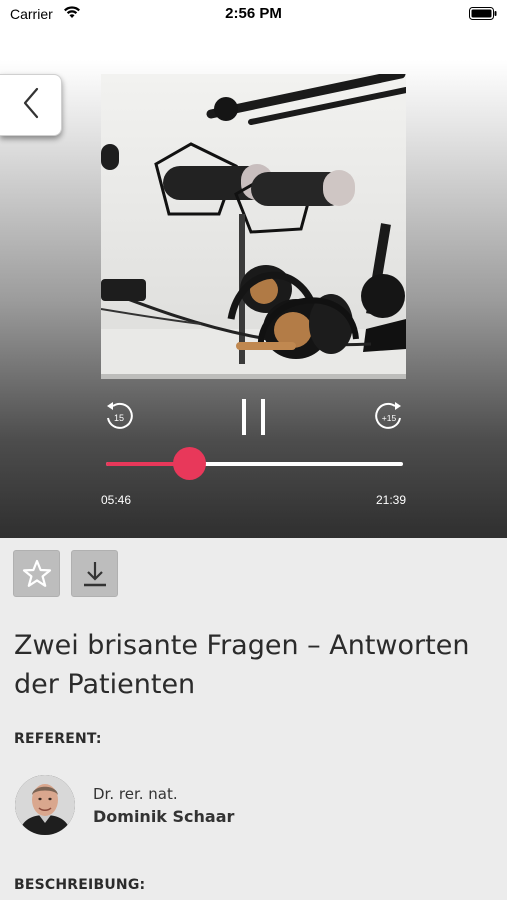 The image size is (507, 900). I want to click on download-icon, so click(94, 573).